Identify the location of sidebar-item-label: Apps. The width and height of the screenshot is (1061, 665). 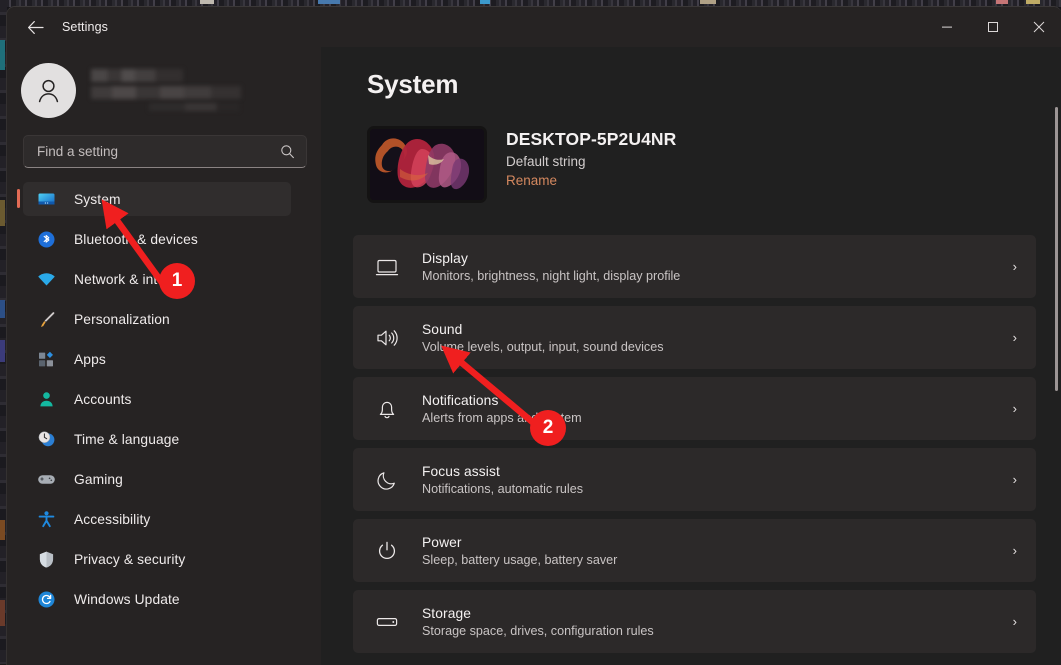
(90, 359).